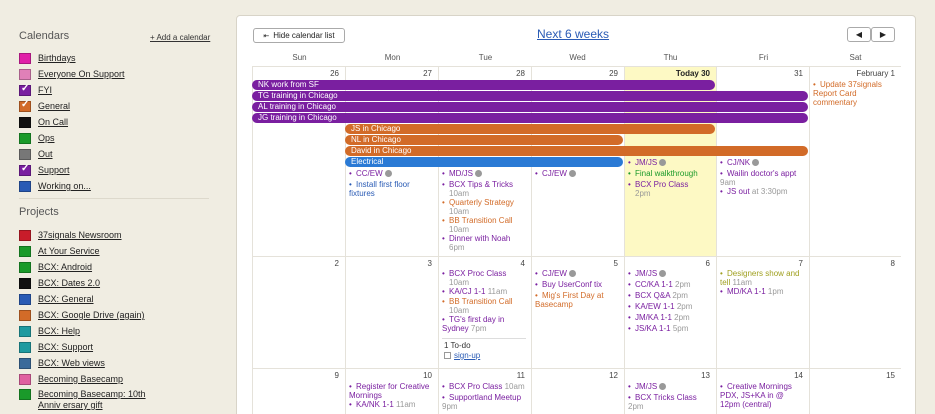  I want to click on add-calendar-link: + Add a calendar, so click(180, 37).